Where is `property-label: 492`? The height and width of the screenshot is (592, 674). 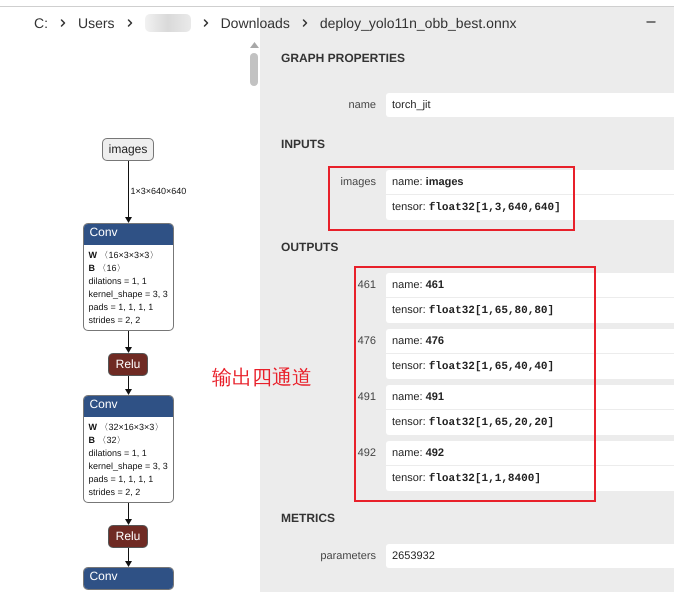
property-label: 492 is located at coordinates (367, 453).